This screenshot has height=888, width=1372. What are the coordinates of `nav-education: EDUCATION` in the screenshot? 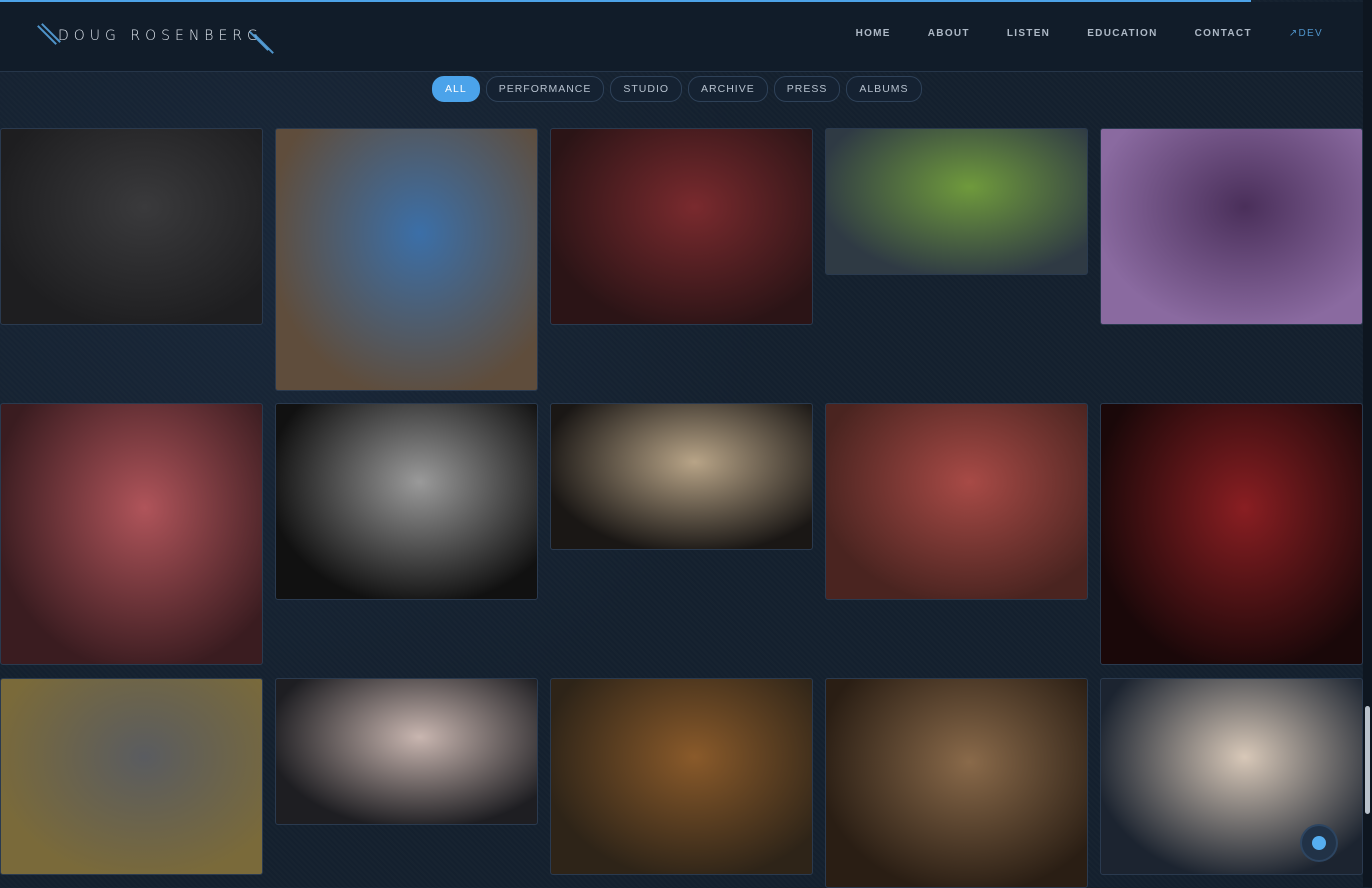 It's located at (1122, 33).